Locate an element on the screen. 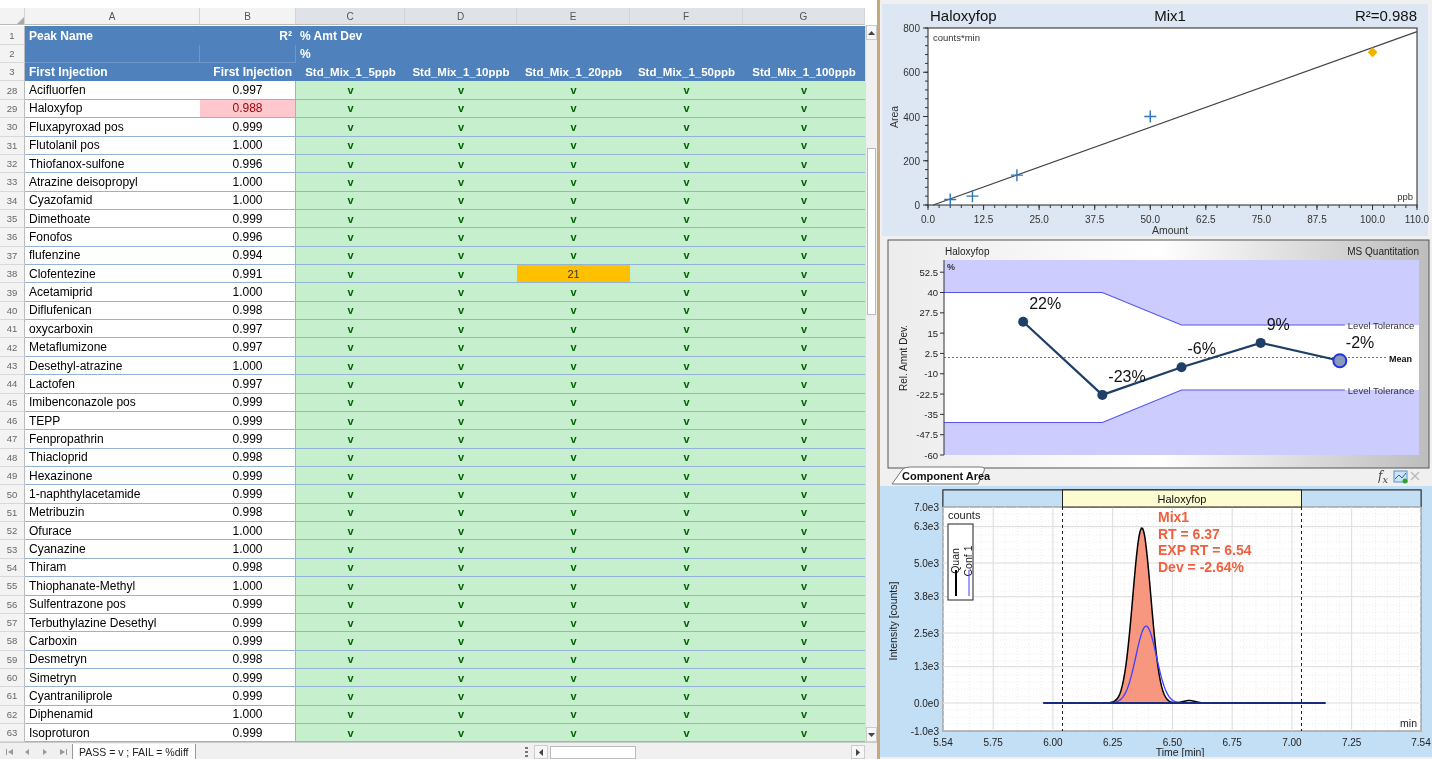 This screenshot has width=1432, height=759. unit-label: counts*min is located at coordinates (956, 37).